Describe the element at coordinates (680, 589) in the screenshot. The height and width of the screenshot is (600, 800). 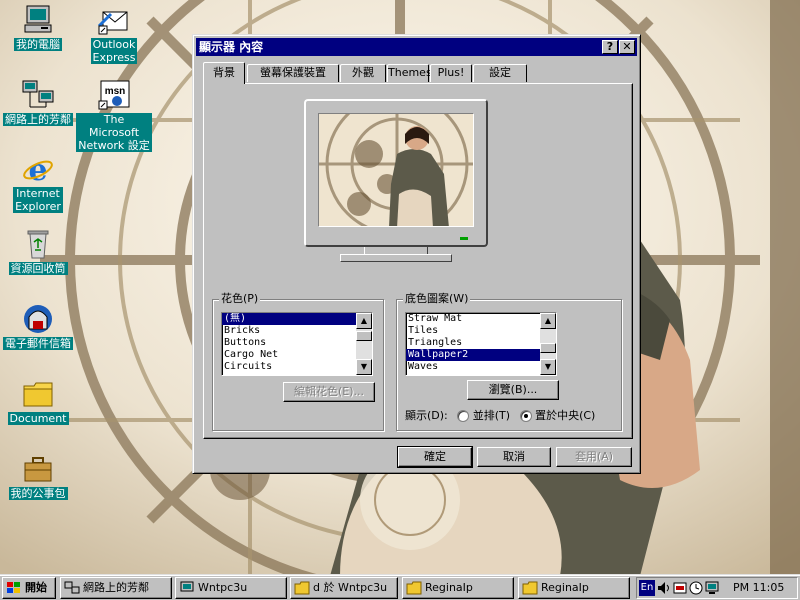
I see `tray-app-icon` at that location.